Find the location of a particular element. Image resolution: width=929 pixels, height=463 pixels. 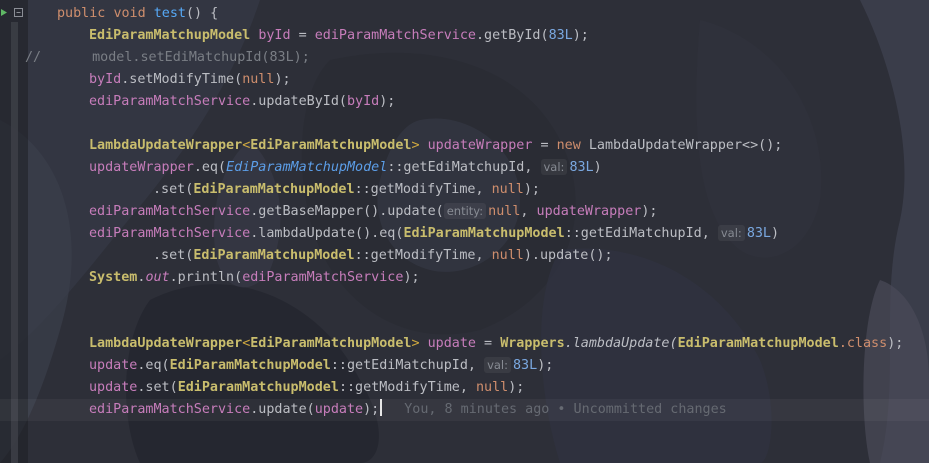

static-field: out is located at coordinates (157, 277).